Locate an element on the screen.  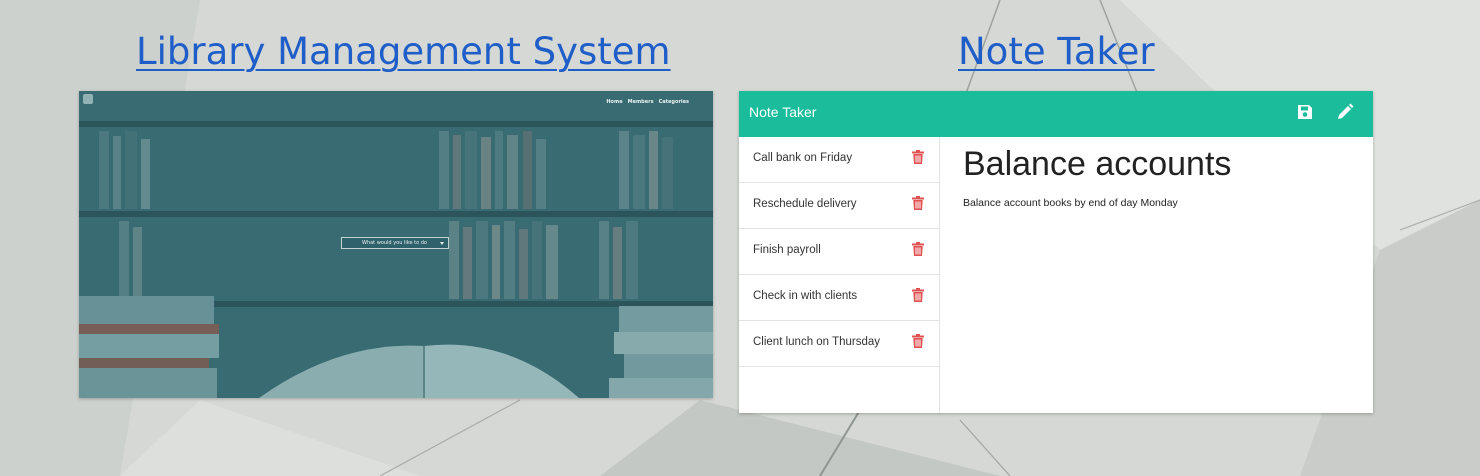
note-list-item: Call bank on Friday is located at coordinates (839, 160).